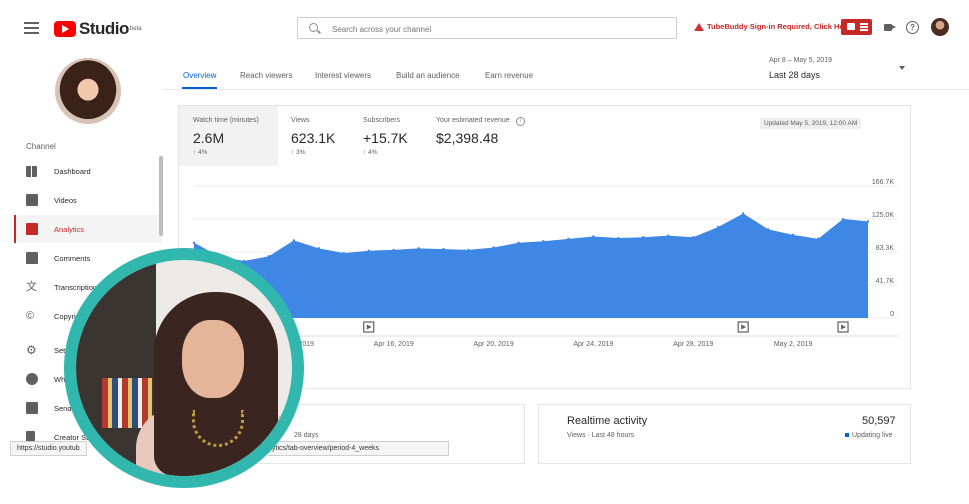 This screenshot has height=504, width=969. What do you see at coordinates (793, 344) in the screenshot?
I see `x-tick-label: May 2, 2019` at bounding box center [793, 344].